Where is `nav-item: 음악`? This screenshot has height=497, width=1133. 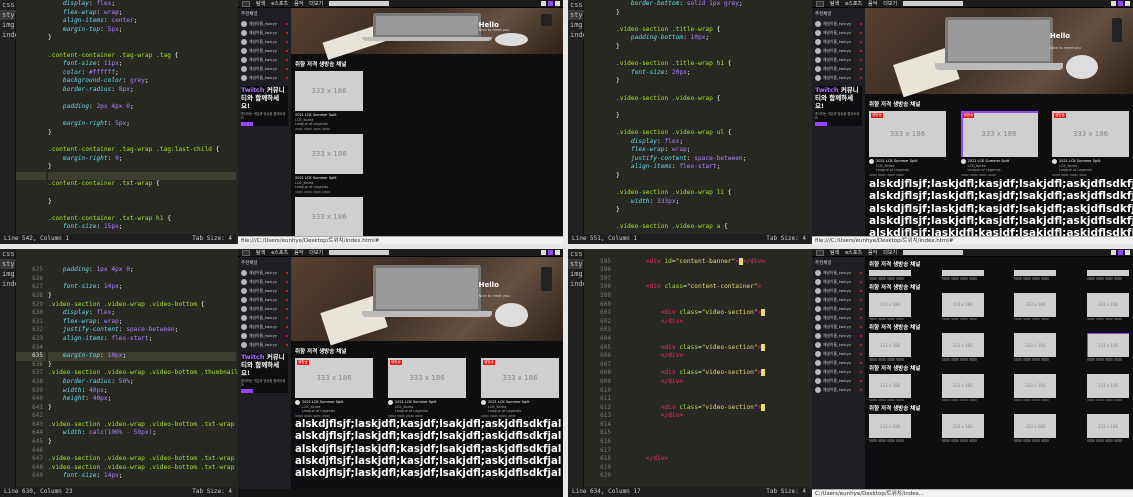
nav-item: 음악 is located at coordinates (298, 3).